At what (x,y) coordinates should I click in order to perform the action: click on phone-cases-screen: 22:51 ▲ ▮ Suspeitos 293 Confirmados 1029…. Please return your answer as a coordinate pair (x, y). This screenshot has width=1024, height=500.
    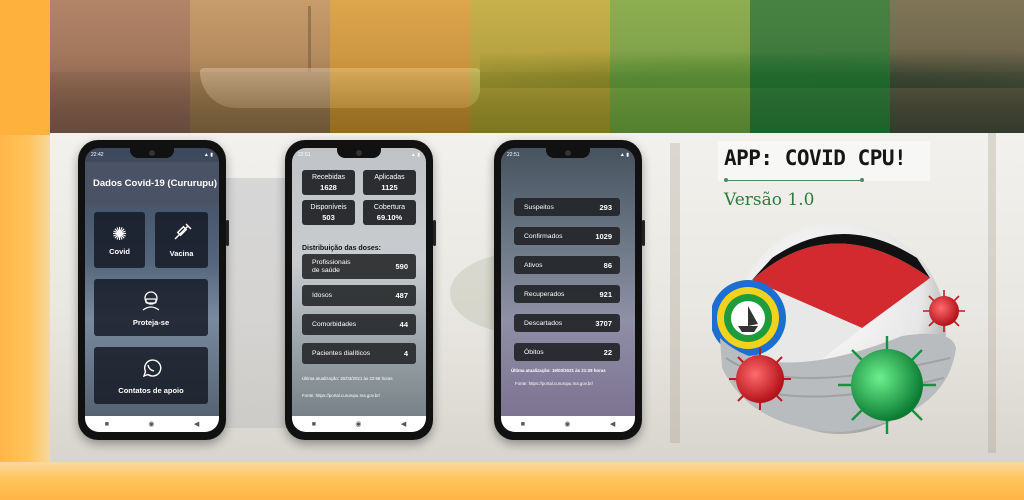
    Looking at the image, I should click on (569, 290).